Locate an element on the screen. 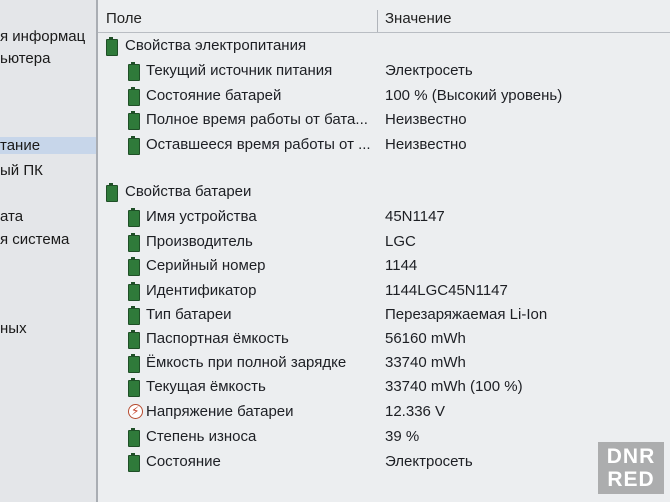 This screenshot has width=670, height=502. row-name: Текущая ёмкость is located at coordinates (206, 386).